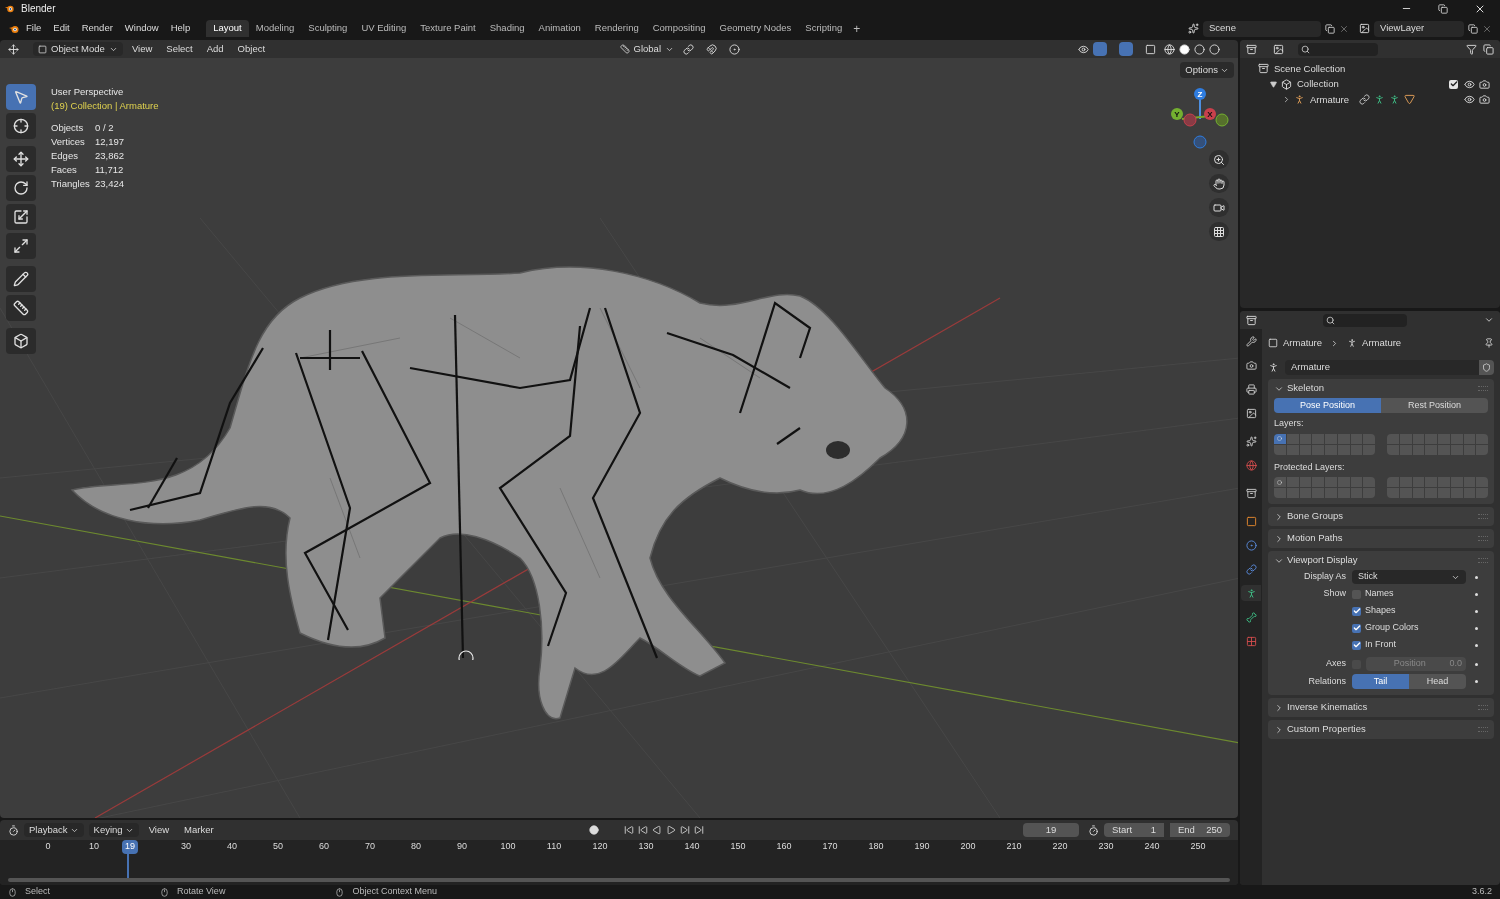 The height and width of the screenshot is (899, 1500). I want to click on panel-header: Motion Paths, so click(1315, 538).